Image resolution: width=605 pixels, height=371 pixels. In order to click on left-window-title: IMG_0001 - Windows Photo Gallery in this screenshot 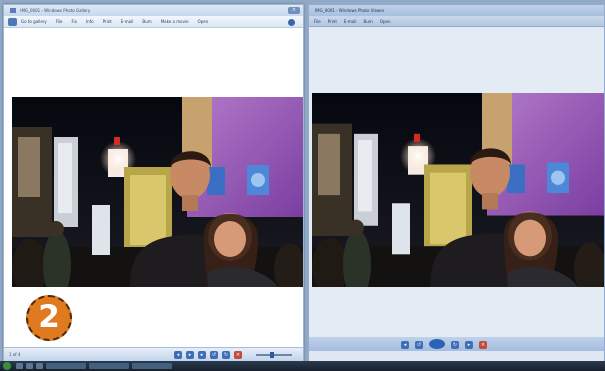, I will do `click(55, 10)`.